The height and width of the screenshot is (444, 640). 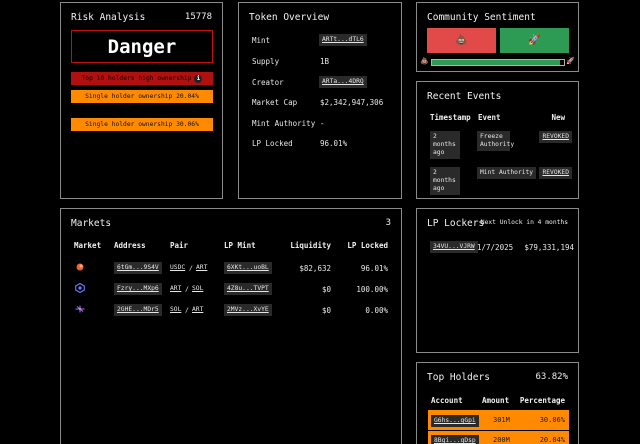 I want to click on lp-lockers-title: LP Lockers, so click(x=456, y=223).